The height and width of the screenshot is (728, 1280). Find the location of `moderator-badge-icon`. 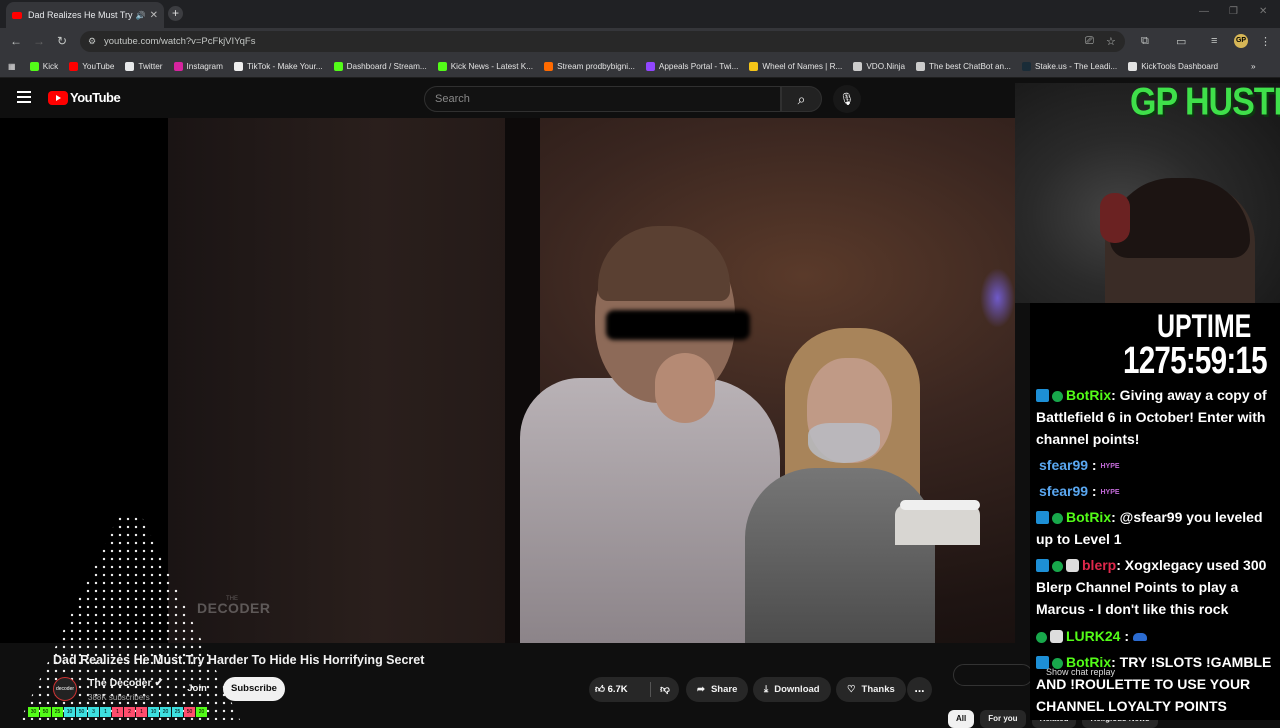

moderator-badge-icon is located at coordinates (1056, 636).